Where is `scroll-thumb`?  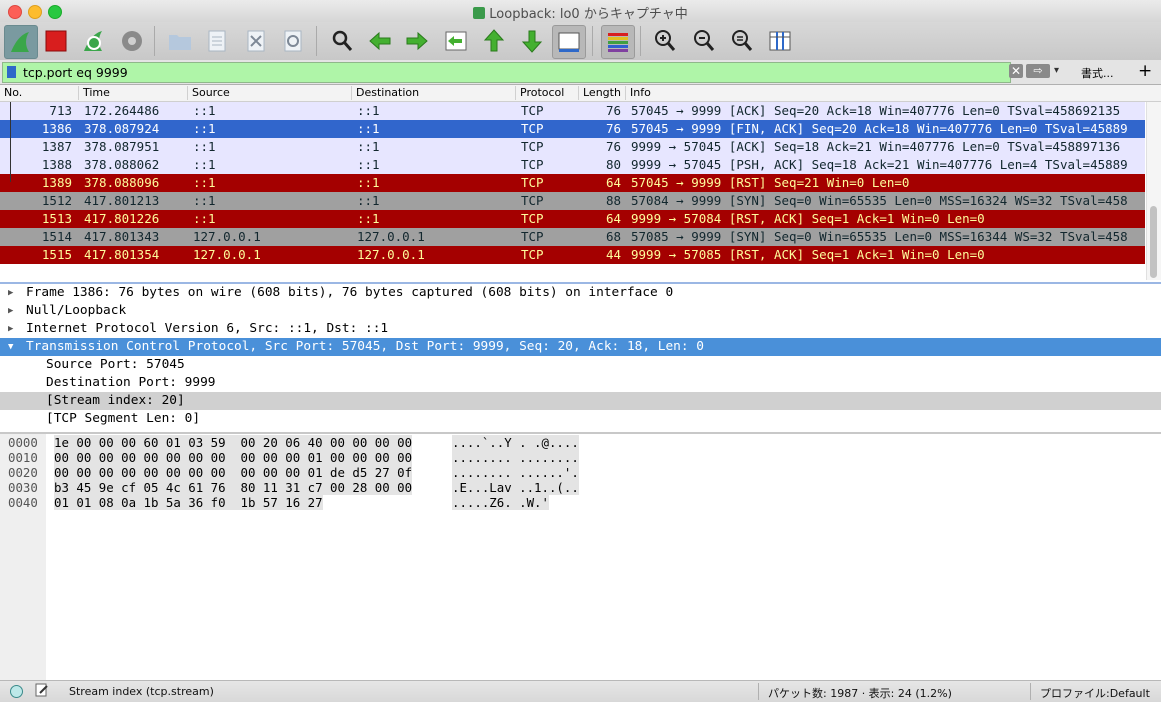 scroll-thumb is located at coordinates (1153, 242).